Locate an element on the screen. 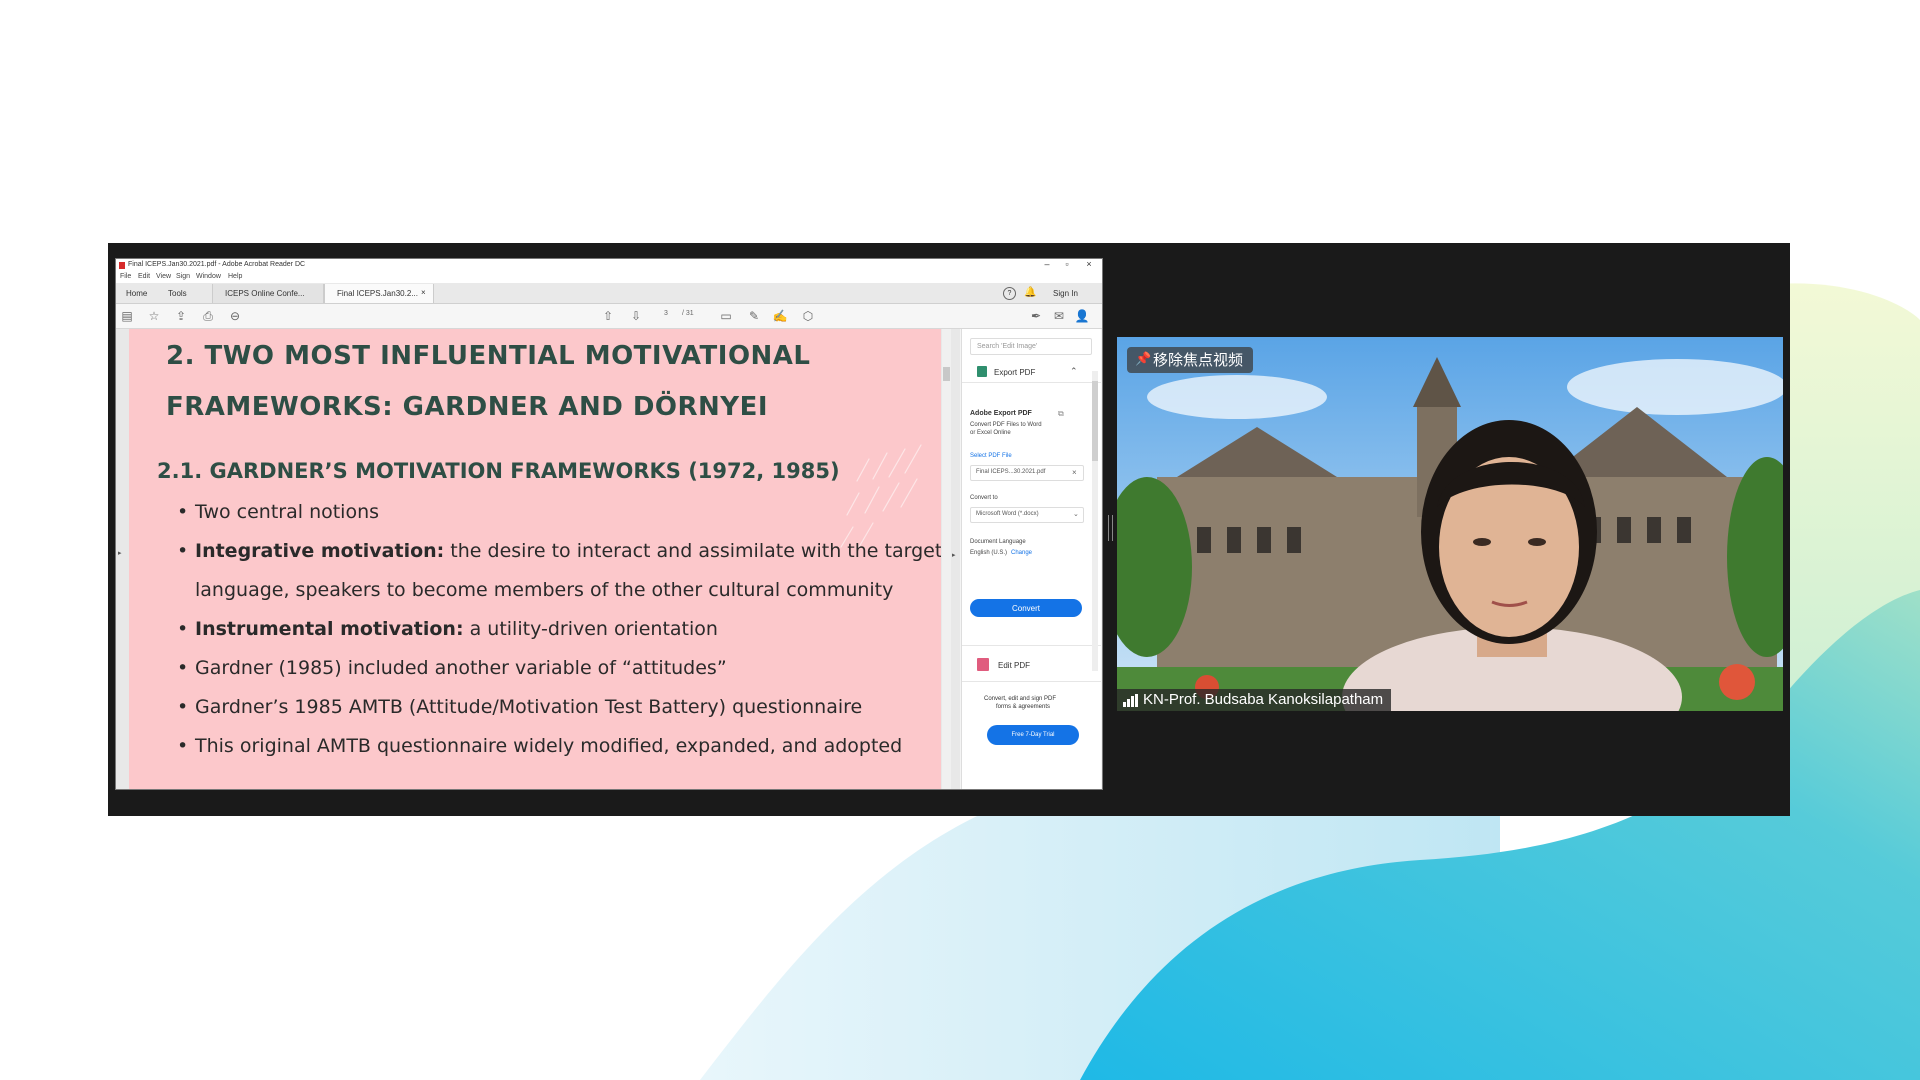  search-placeholder: Search 'Edit Image' is located at coordinates (1007, 346).